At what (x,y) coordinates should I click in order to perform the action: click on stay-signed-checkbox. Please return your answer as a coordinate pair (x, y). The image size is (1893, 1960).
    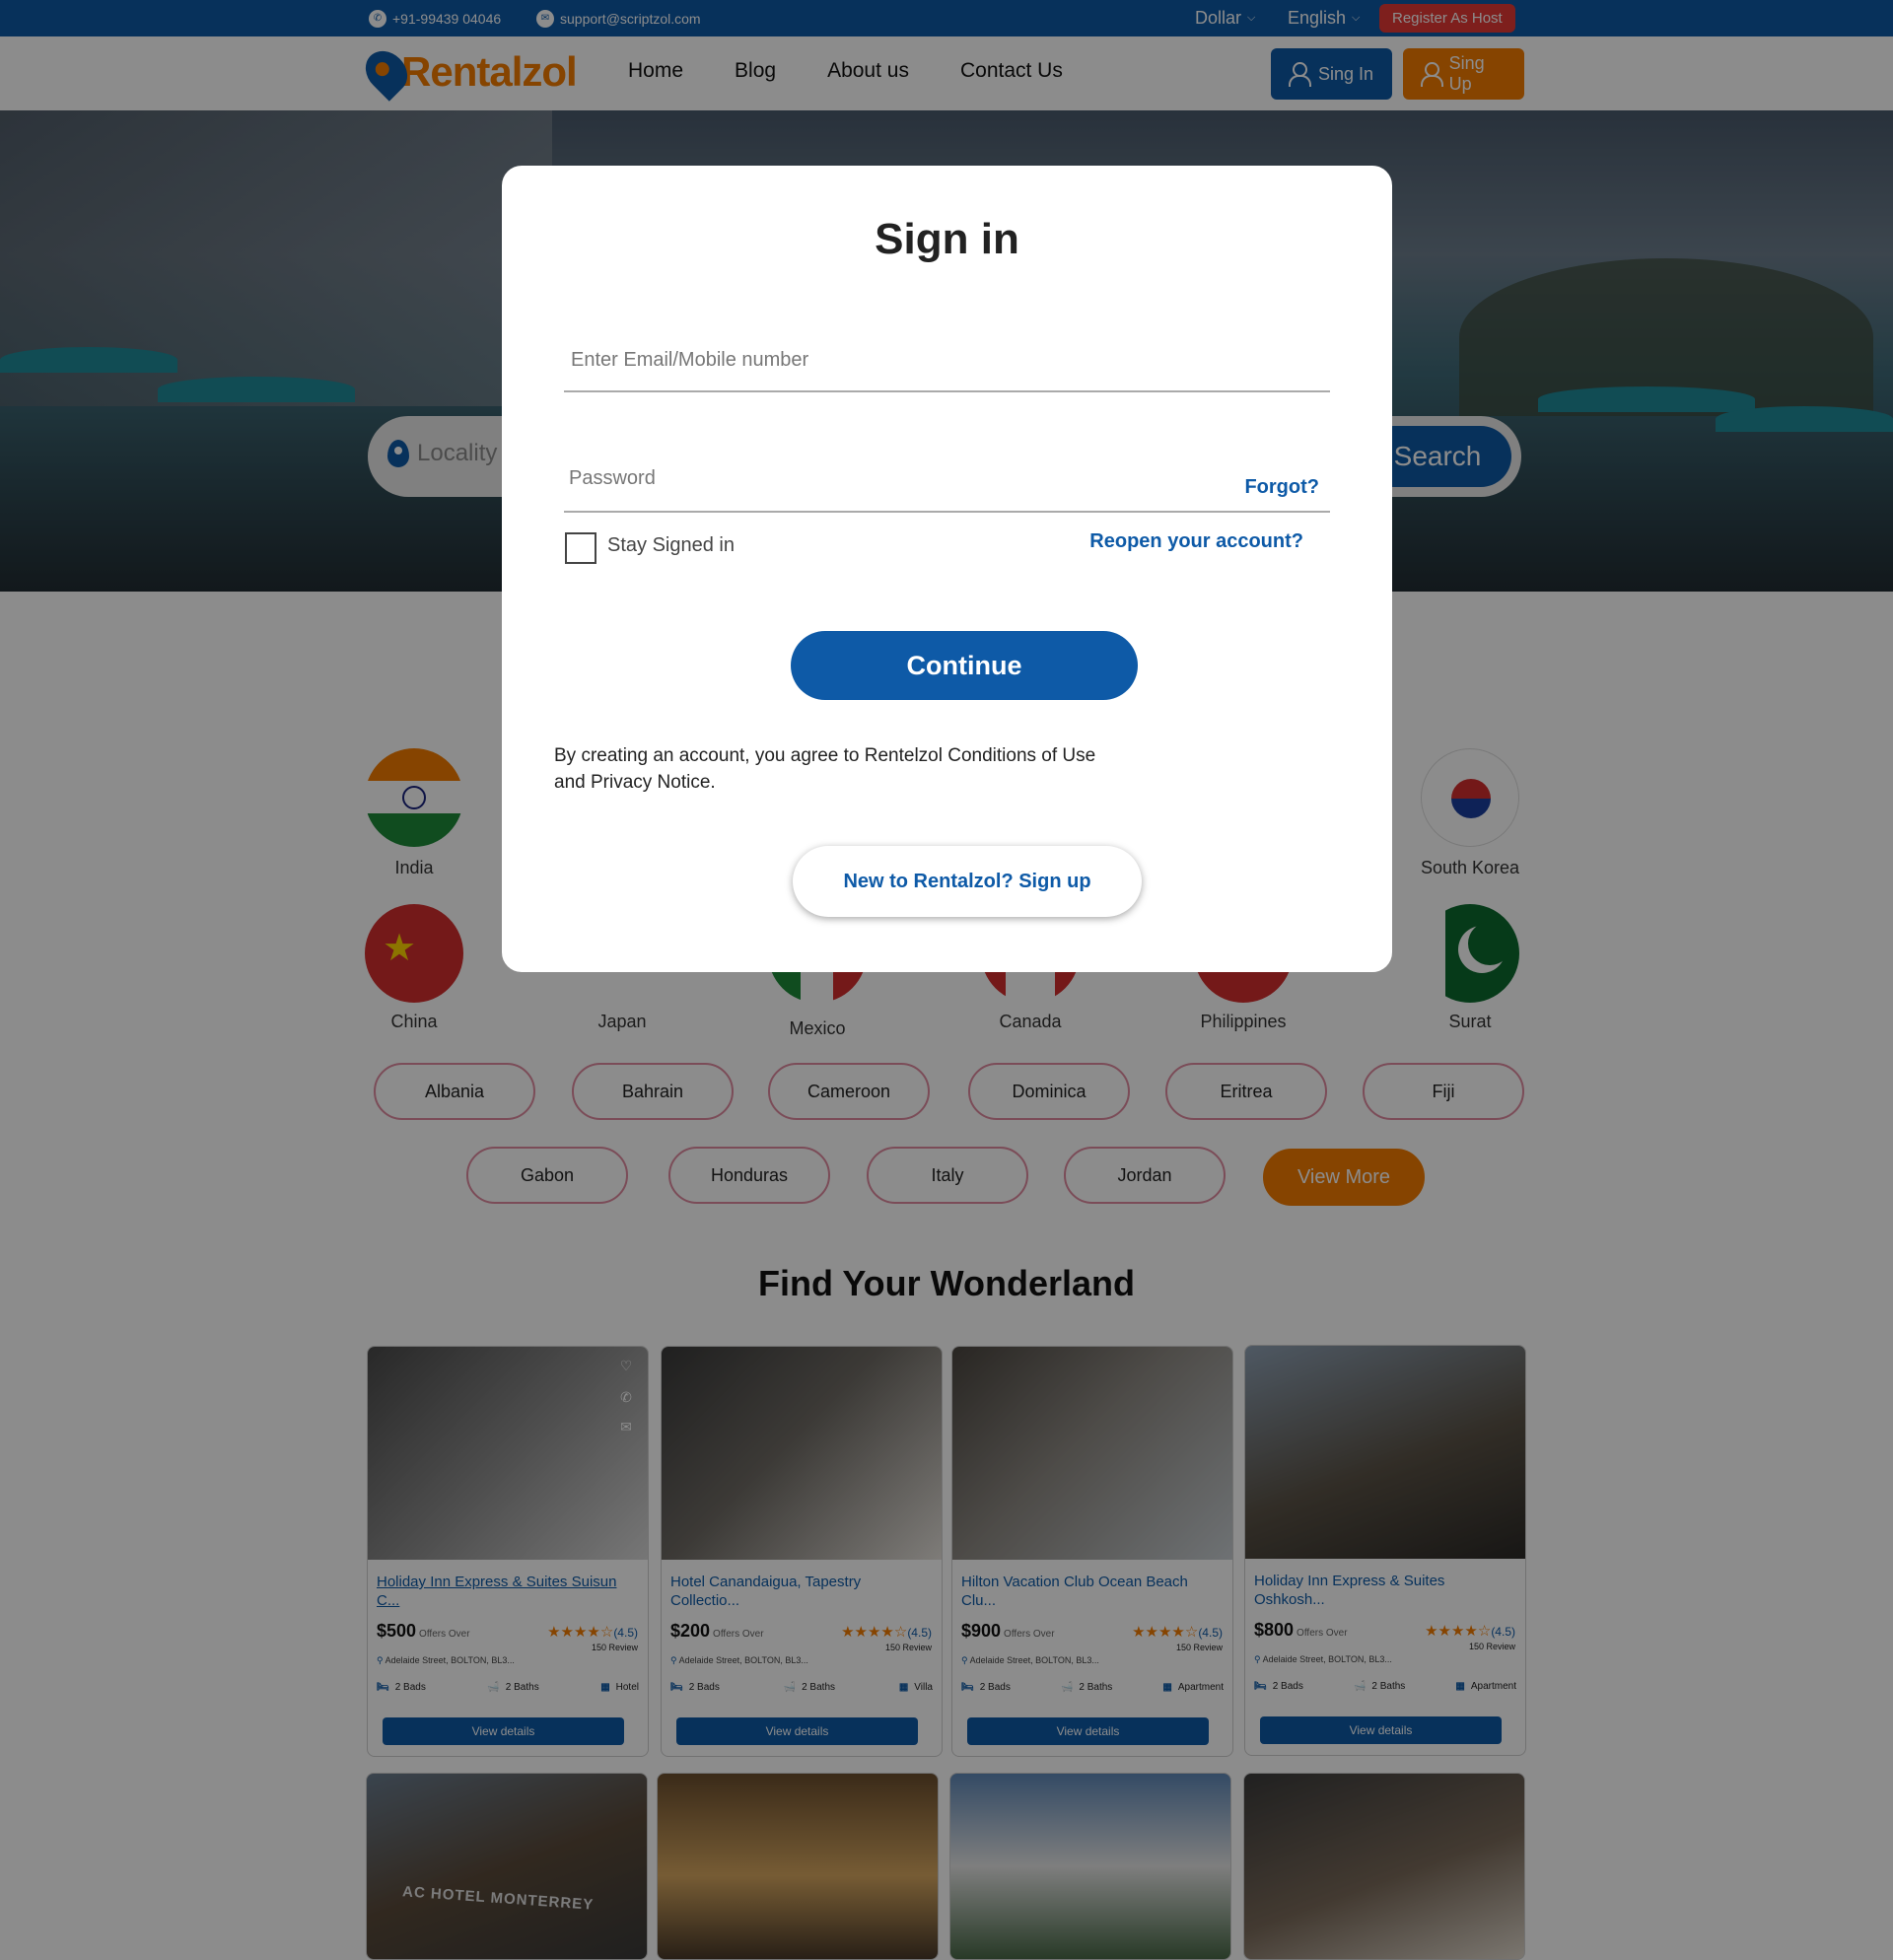
    Looking at the image, I should click on (580, 548).